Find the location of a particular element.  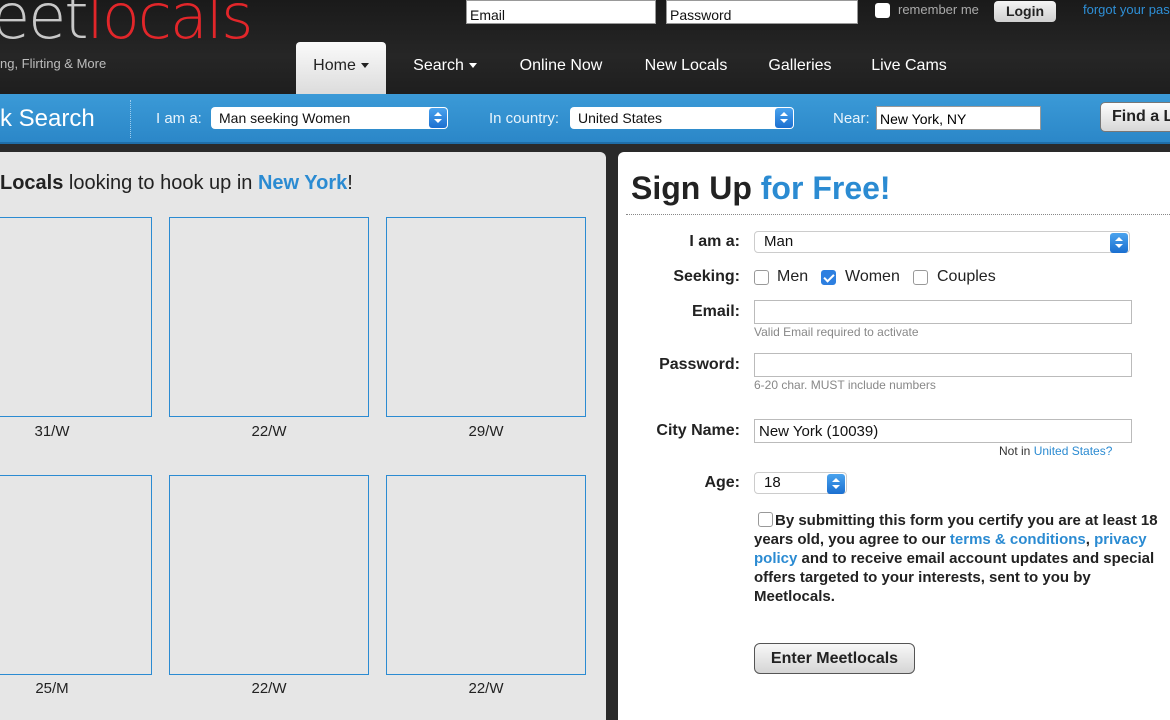

locals-heading: Locals looking to hook up in New York! is located at coordinates (176, 183).